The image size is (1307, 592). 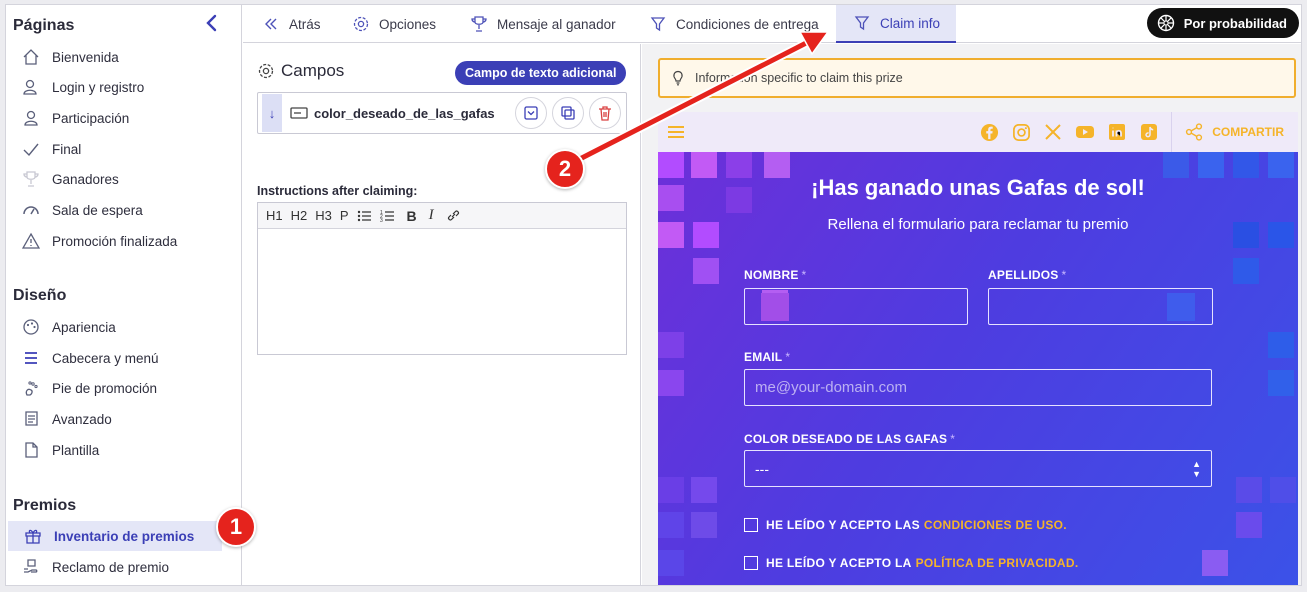 I want to click on annotation-badge-1: 1, so click(x=236, y=527).